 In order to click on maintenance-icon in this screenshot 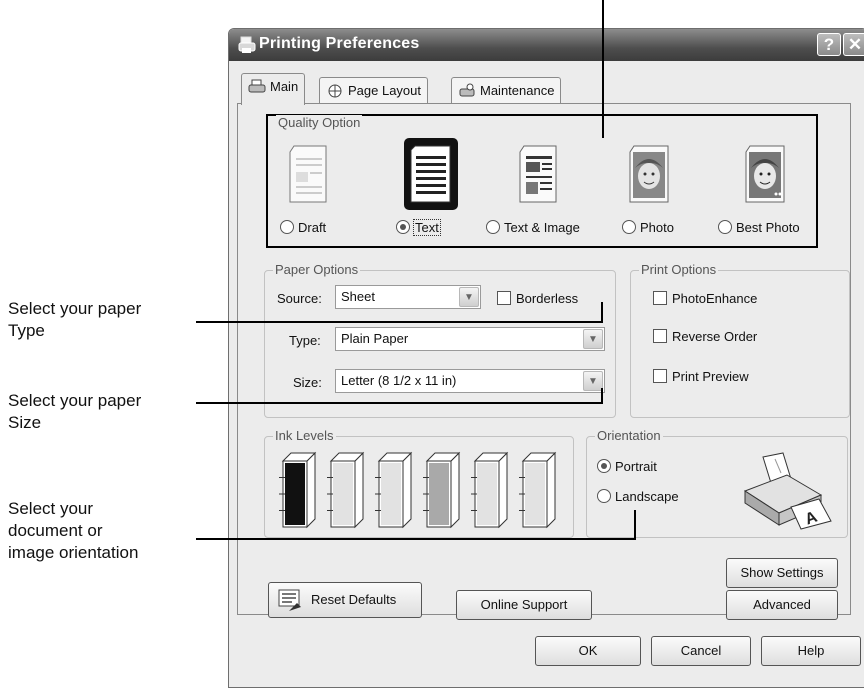, I will do `click(467, 90)`.